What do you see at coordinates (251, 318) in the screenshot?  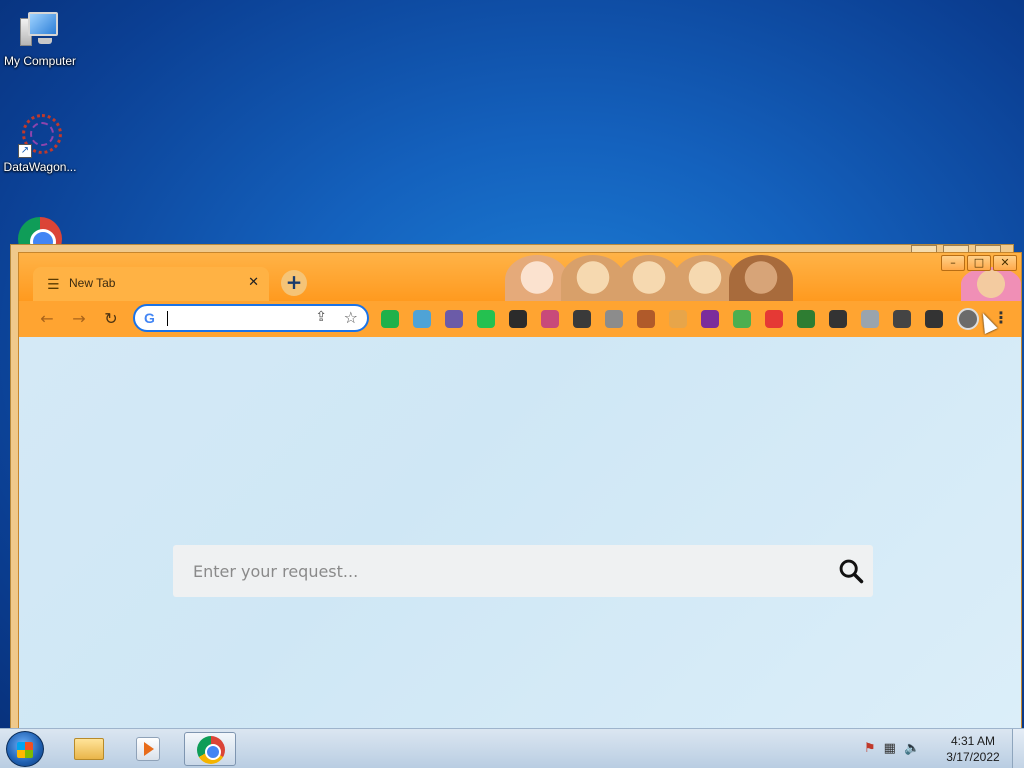 I see `address-bar: G ⇪ ☆` at bounding box center [251, 318].